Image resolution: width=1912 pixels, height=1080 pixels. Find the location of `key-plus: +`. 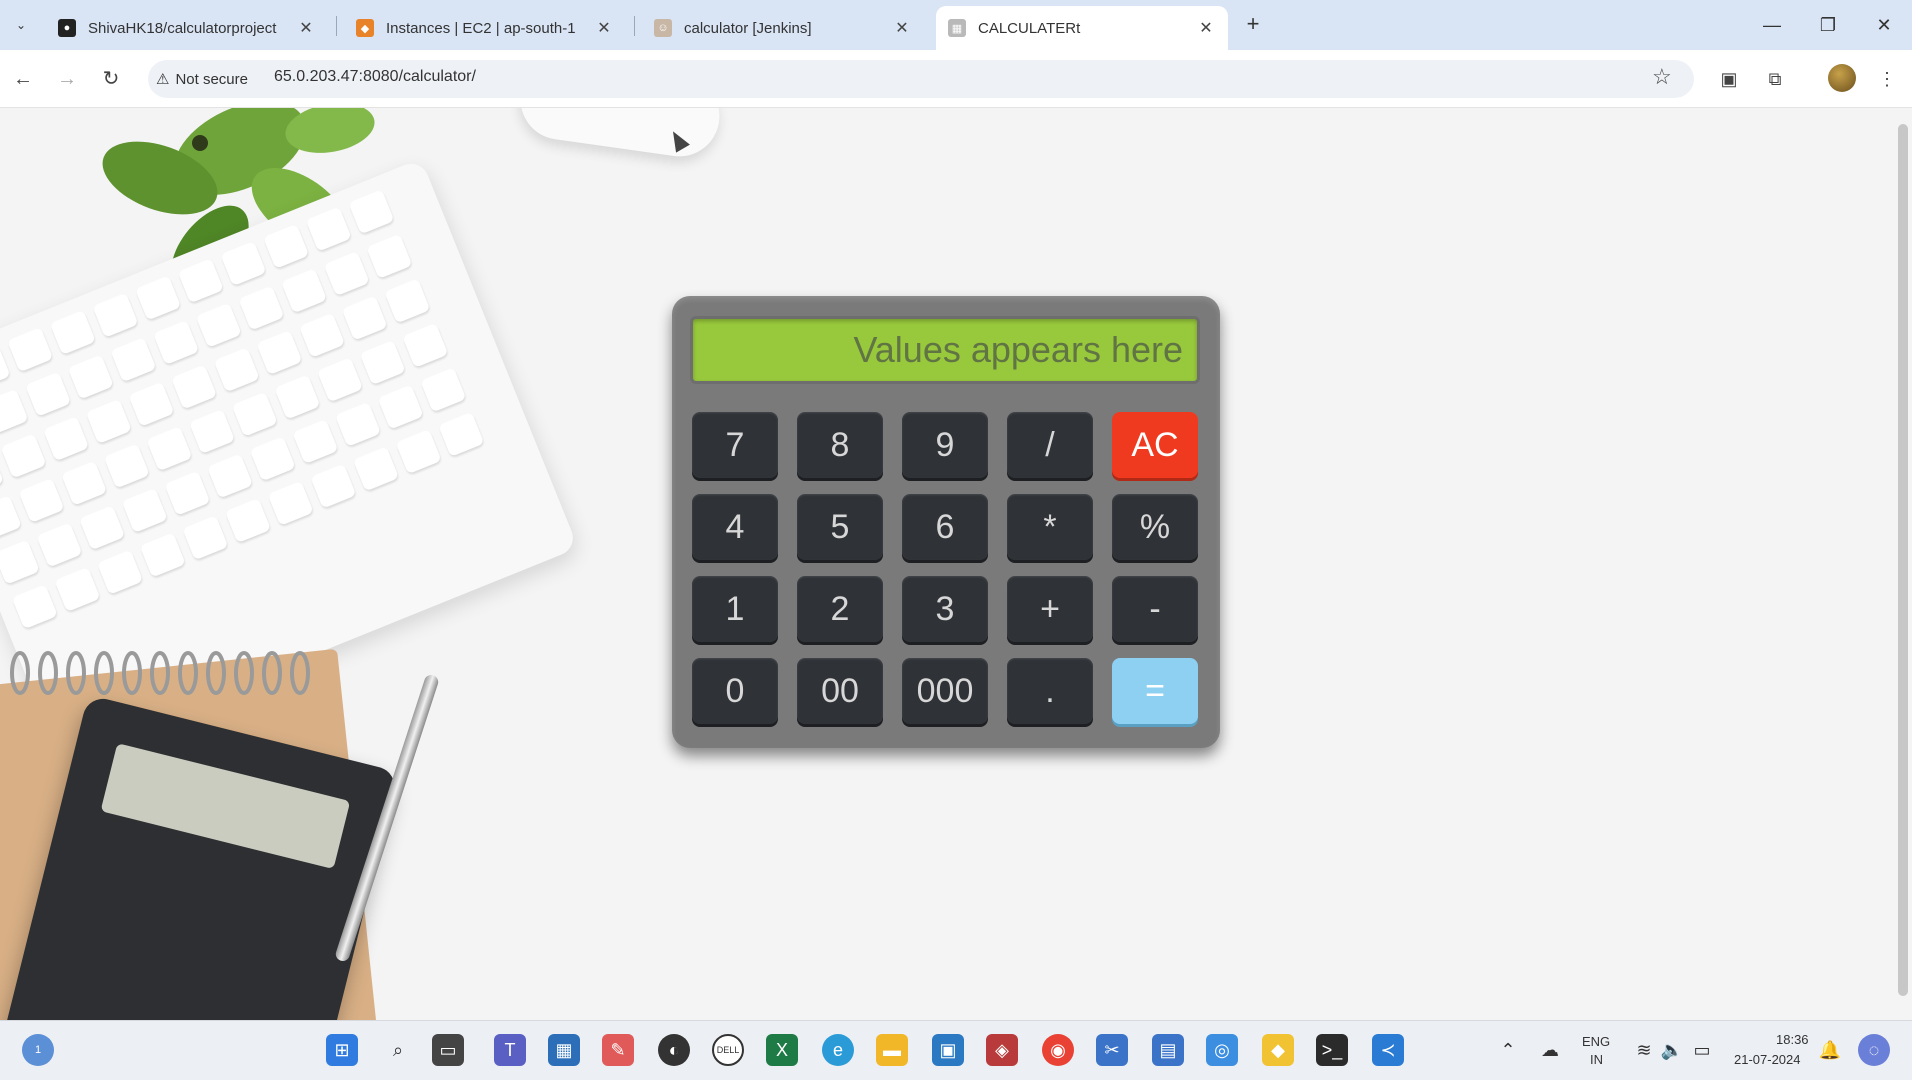

key-plus: + is located at coordinates (1050, 609).